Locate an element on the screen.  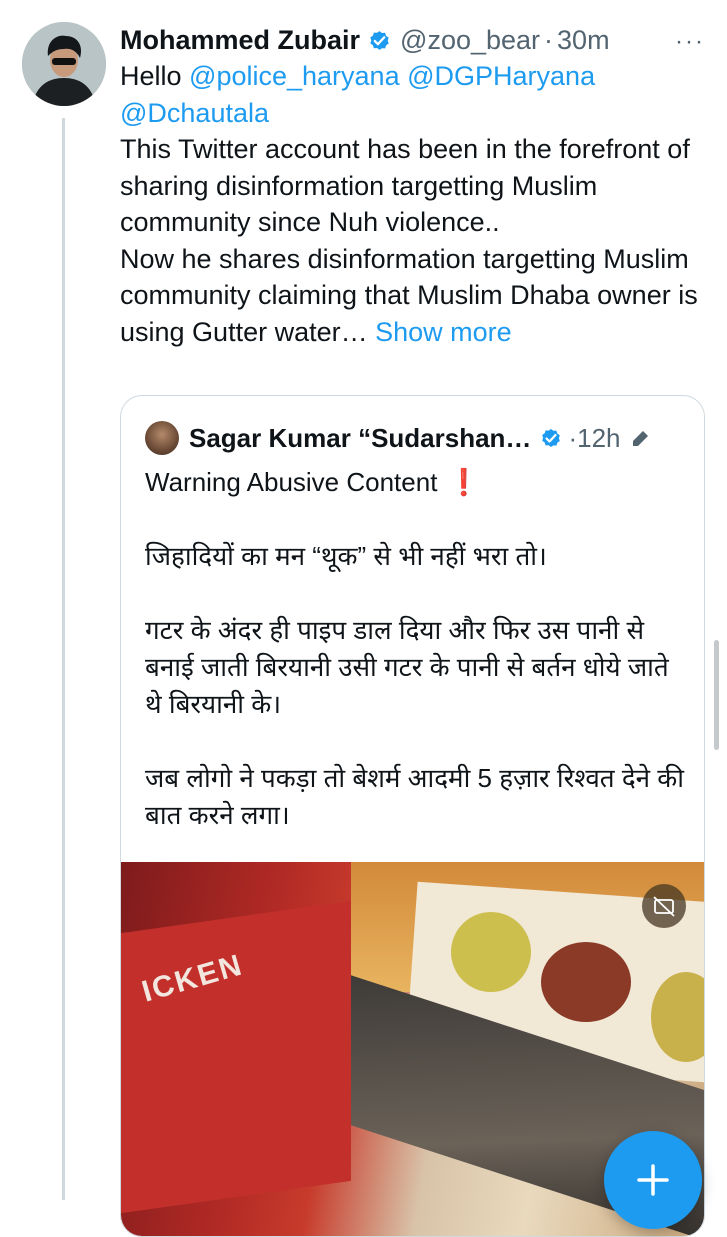
mention-dchautala: @Dchautala is located at coordinates (194, 113).